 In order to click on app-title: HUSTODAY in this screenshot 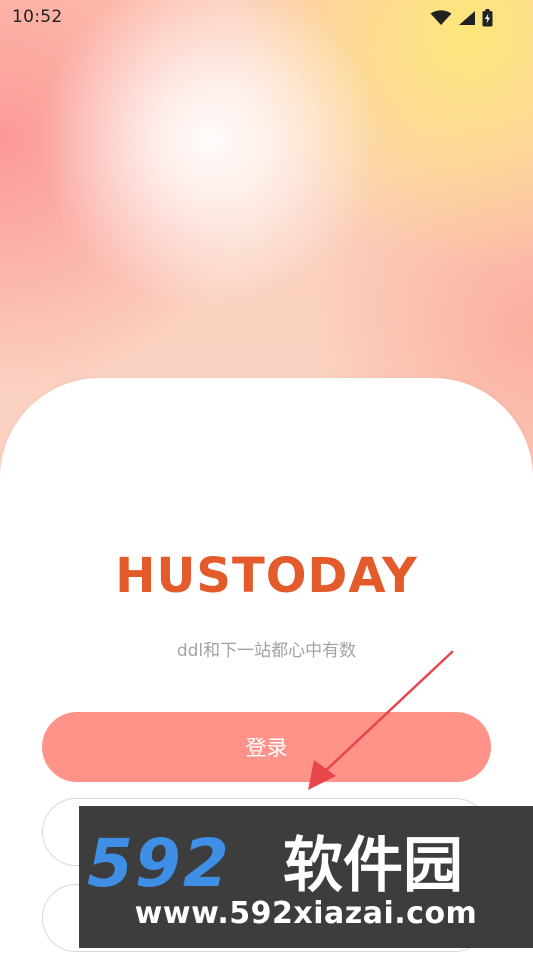, I will do `click(266, 576)`.